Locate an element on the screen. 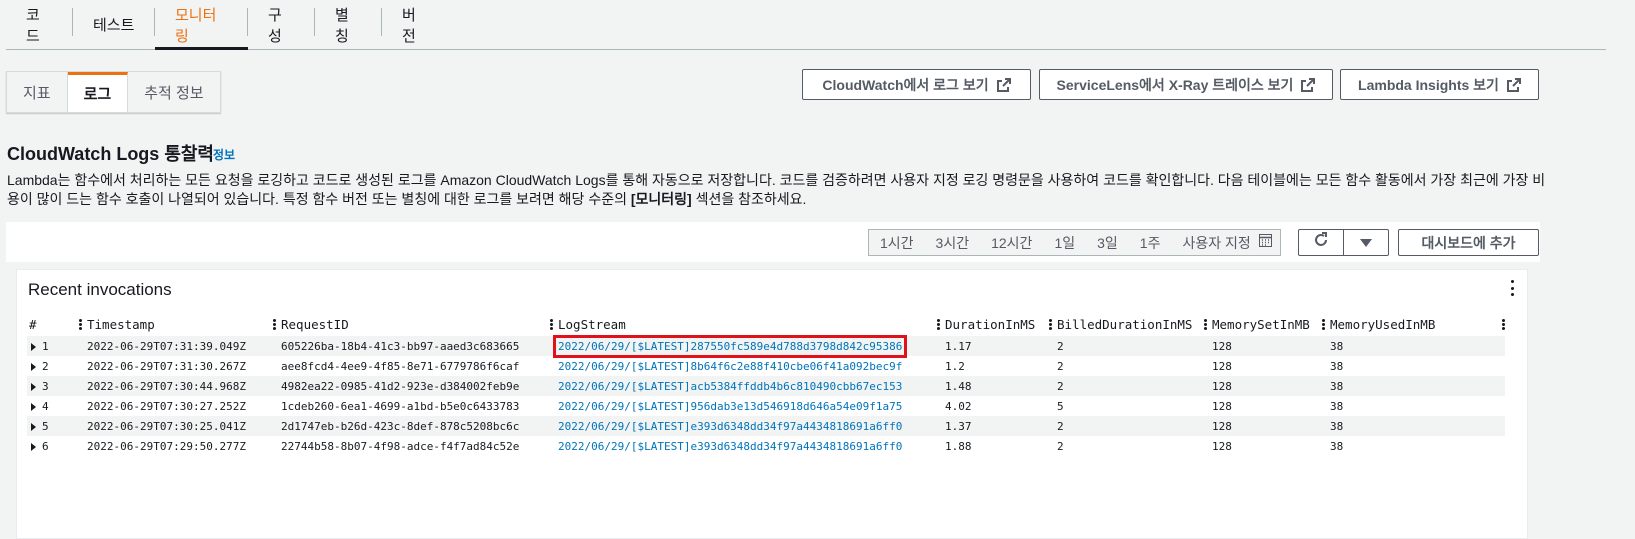  tab-aliases: 별칭 is located at coordinates (348, 24).